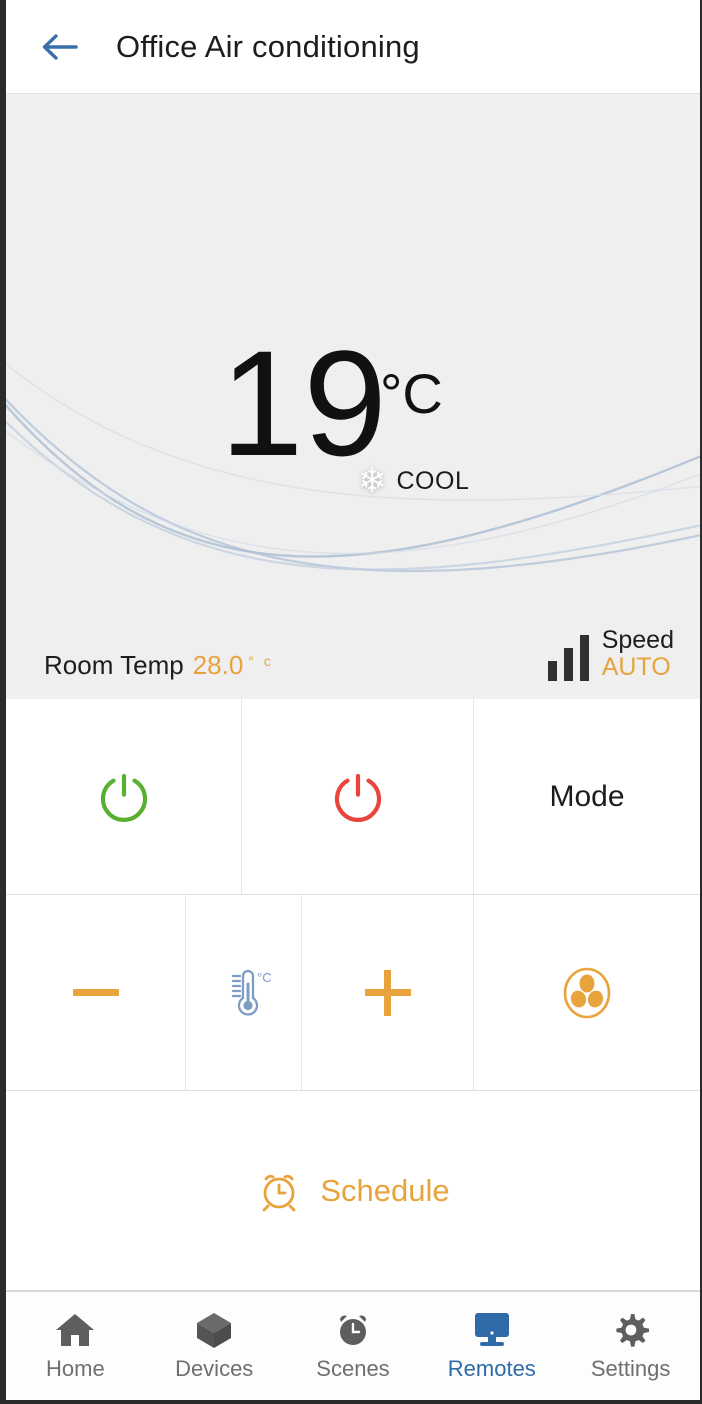 This screenshot has width=702, height=1404. I want to click on room-temperature: Room Temp 28.0 ° c, so click(159, 665).